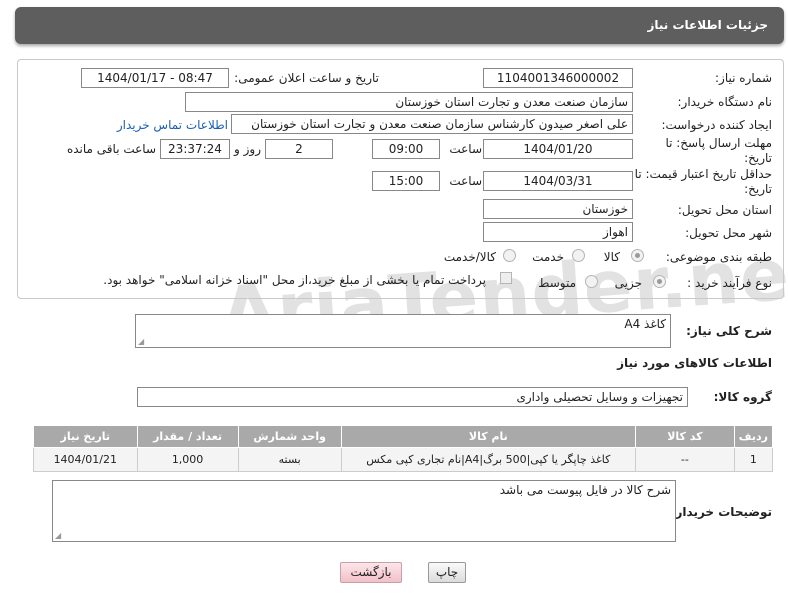 Image resolution: width=788 pixels, height=598 pixels. Describe the element at coordinates (558, 149) in the screenshot. I see `response-date-field: 1404/01/20` at that location.